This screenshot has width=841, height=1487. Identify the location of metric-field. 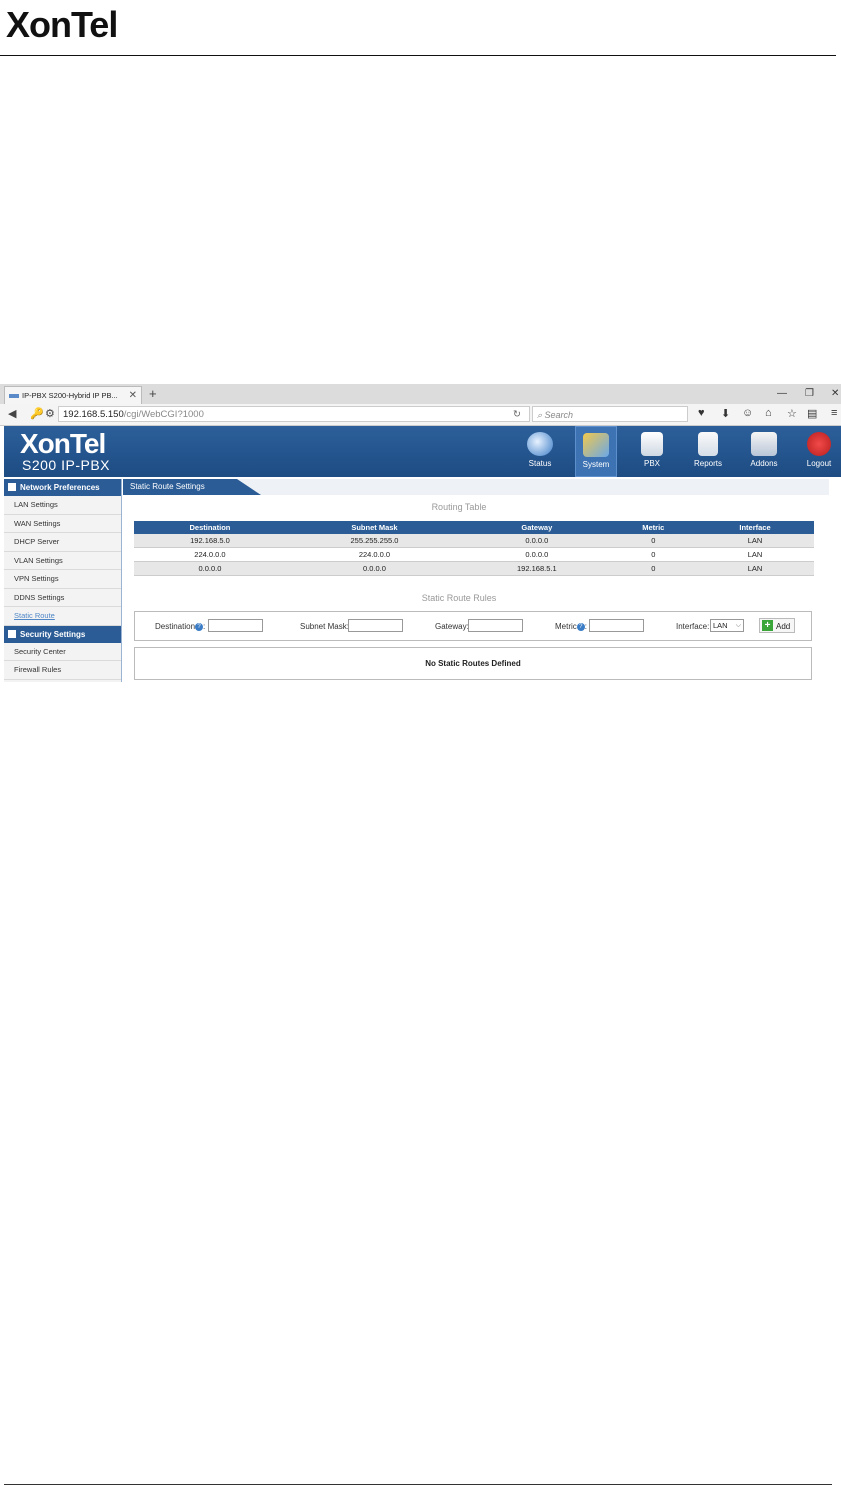
(616, 625).